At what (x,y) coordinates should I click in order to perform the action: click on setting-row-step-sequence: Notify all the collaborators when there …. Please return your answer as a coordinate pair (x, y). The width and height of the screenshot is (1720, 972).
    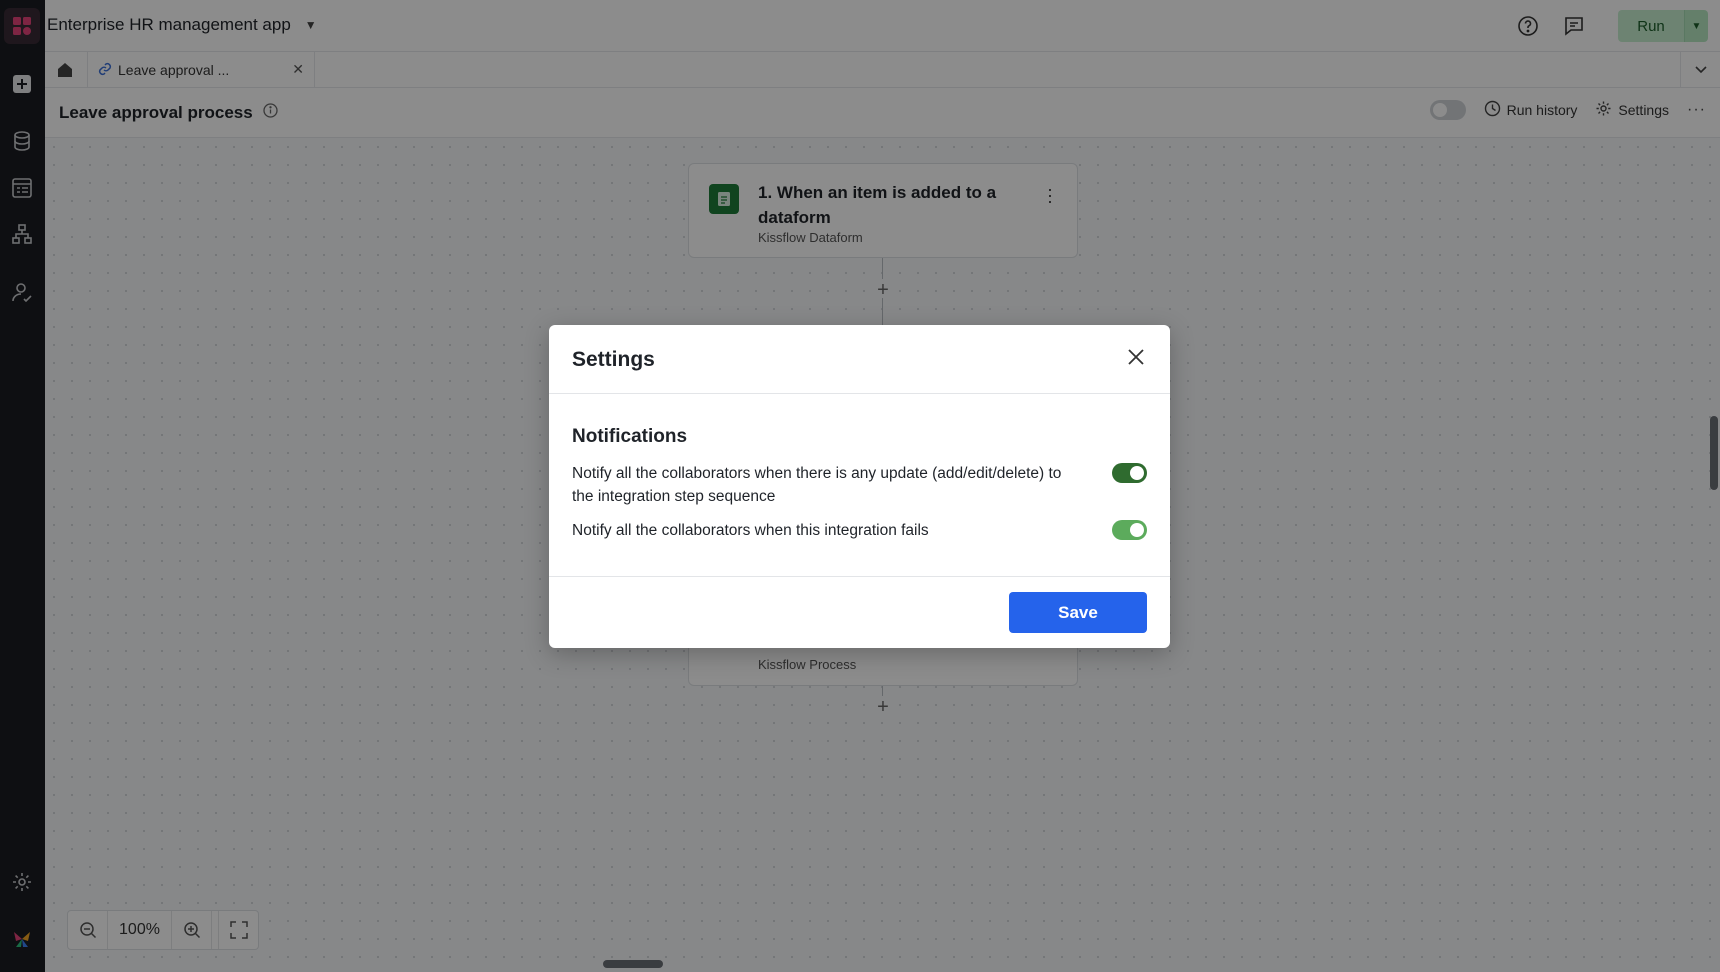
    Looking at the image, I should click on (859, 485).